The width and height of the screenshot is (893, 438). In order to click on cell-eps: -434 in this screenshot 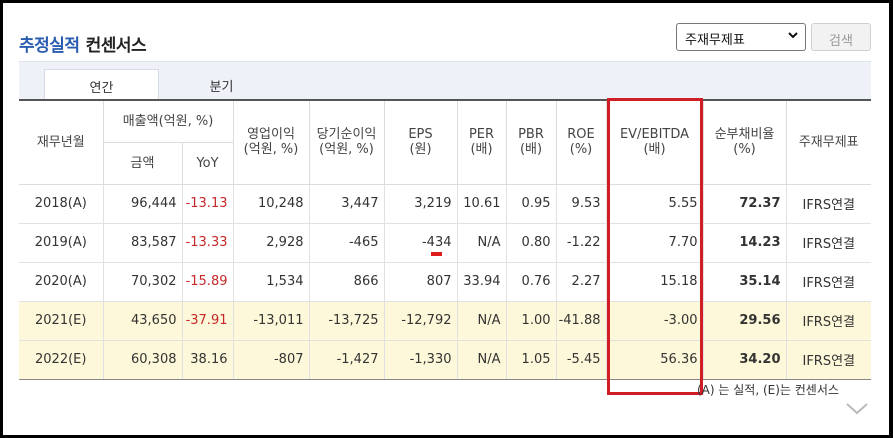, I will do `click(420, 242)`.